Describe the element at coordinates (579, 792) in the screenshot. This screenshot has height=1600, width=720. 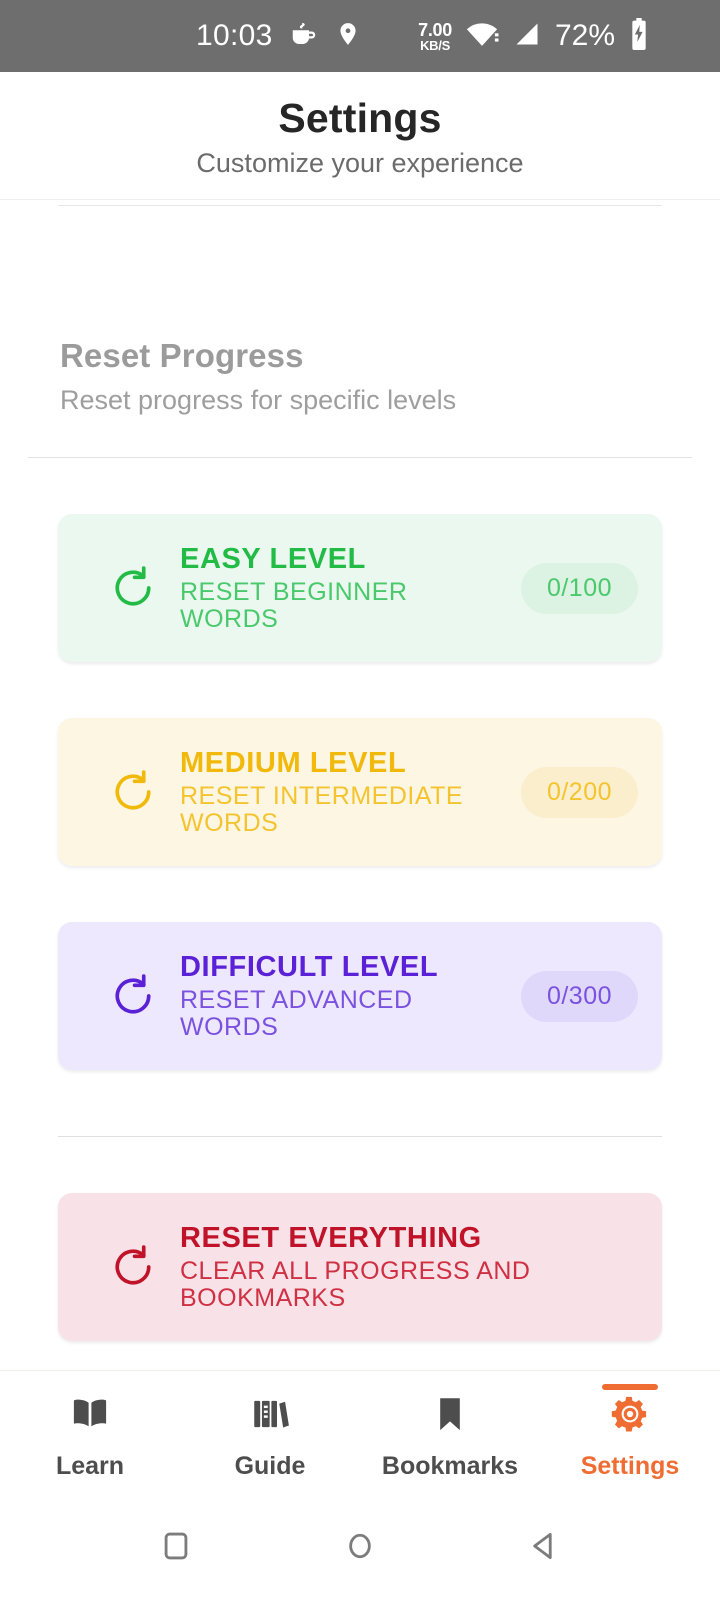
I see `progress-badge: 0/200` at that location.